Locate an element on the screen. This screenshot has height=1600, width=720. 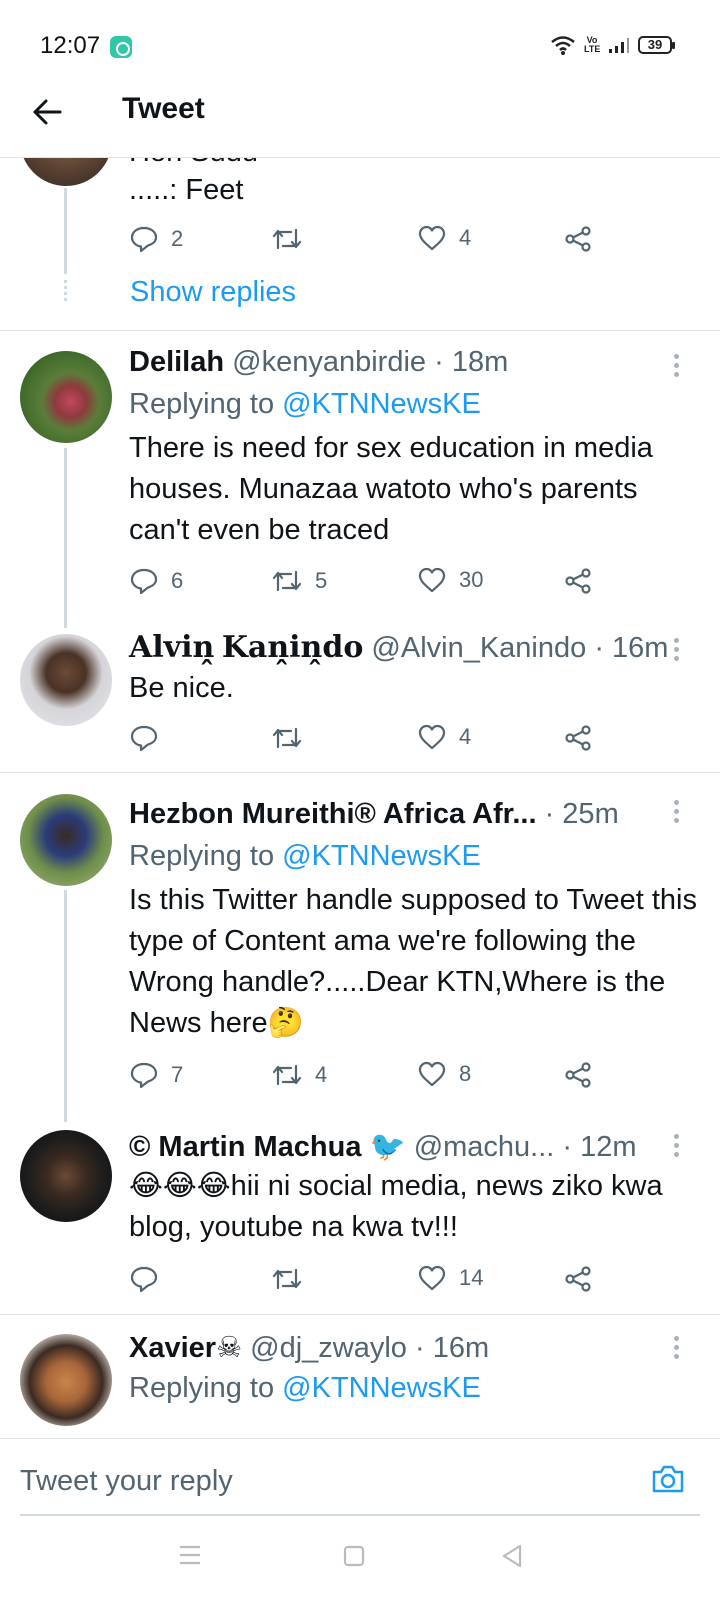
tweet-actions: 14 is located at coordinates (369, 1282).